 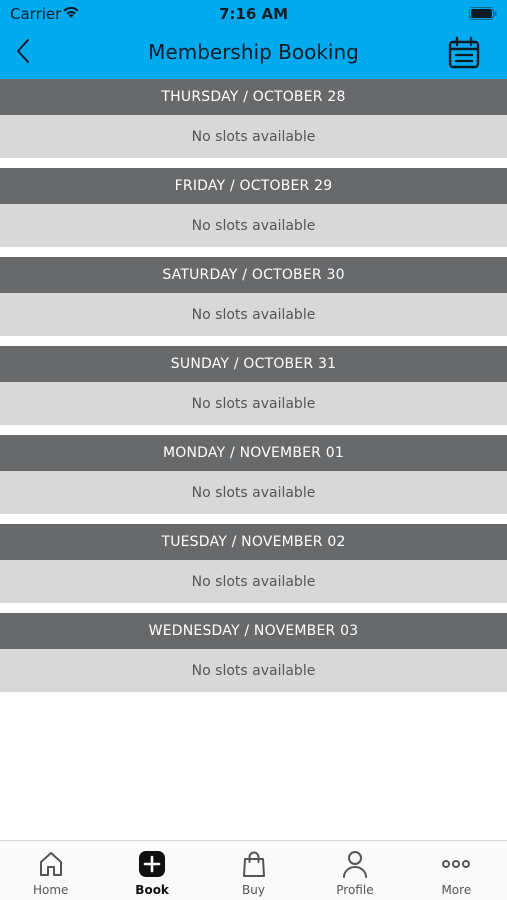 I want to click on tab-label: More, so click(x=456, y=890).